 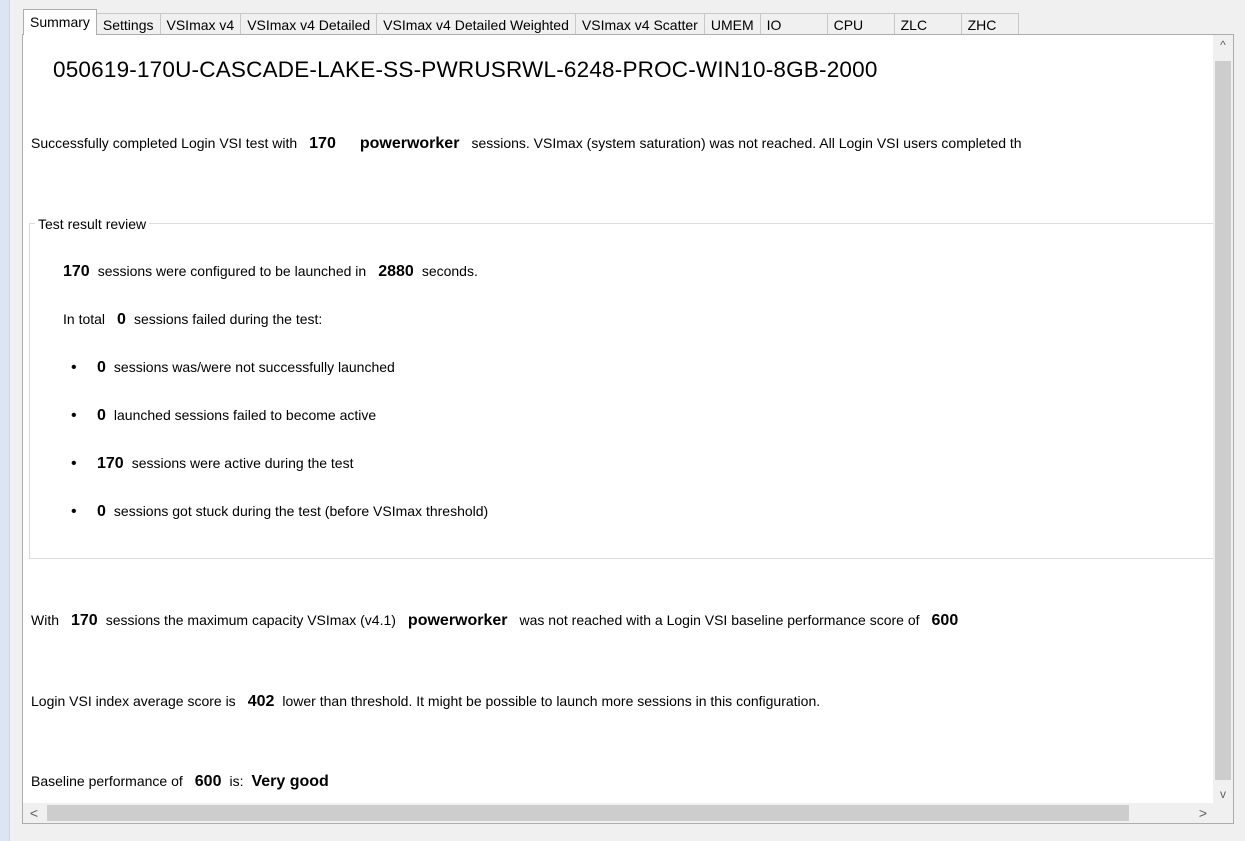 I want to click on tab-cpu: CPU, so click(x=860, y=24).